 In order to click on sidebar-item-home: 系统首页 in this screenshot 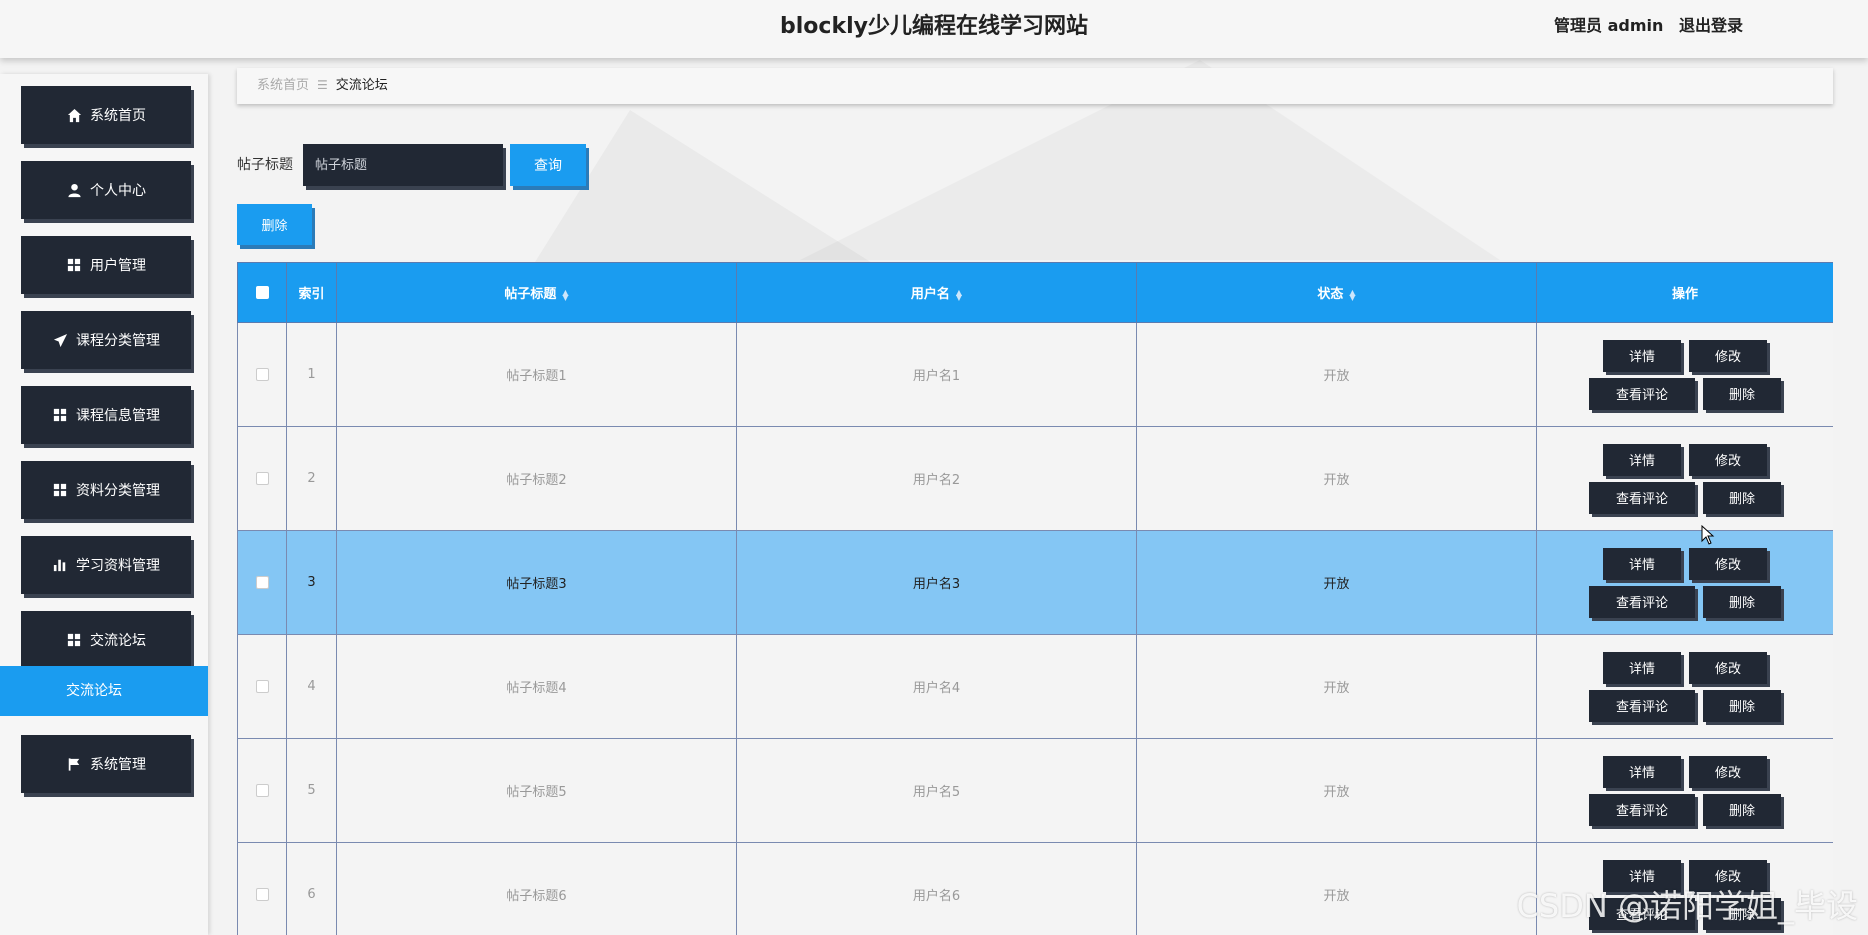, I will do `click(106, 115)`.